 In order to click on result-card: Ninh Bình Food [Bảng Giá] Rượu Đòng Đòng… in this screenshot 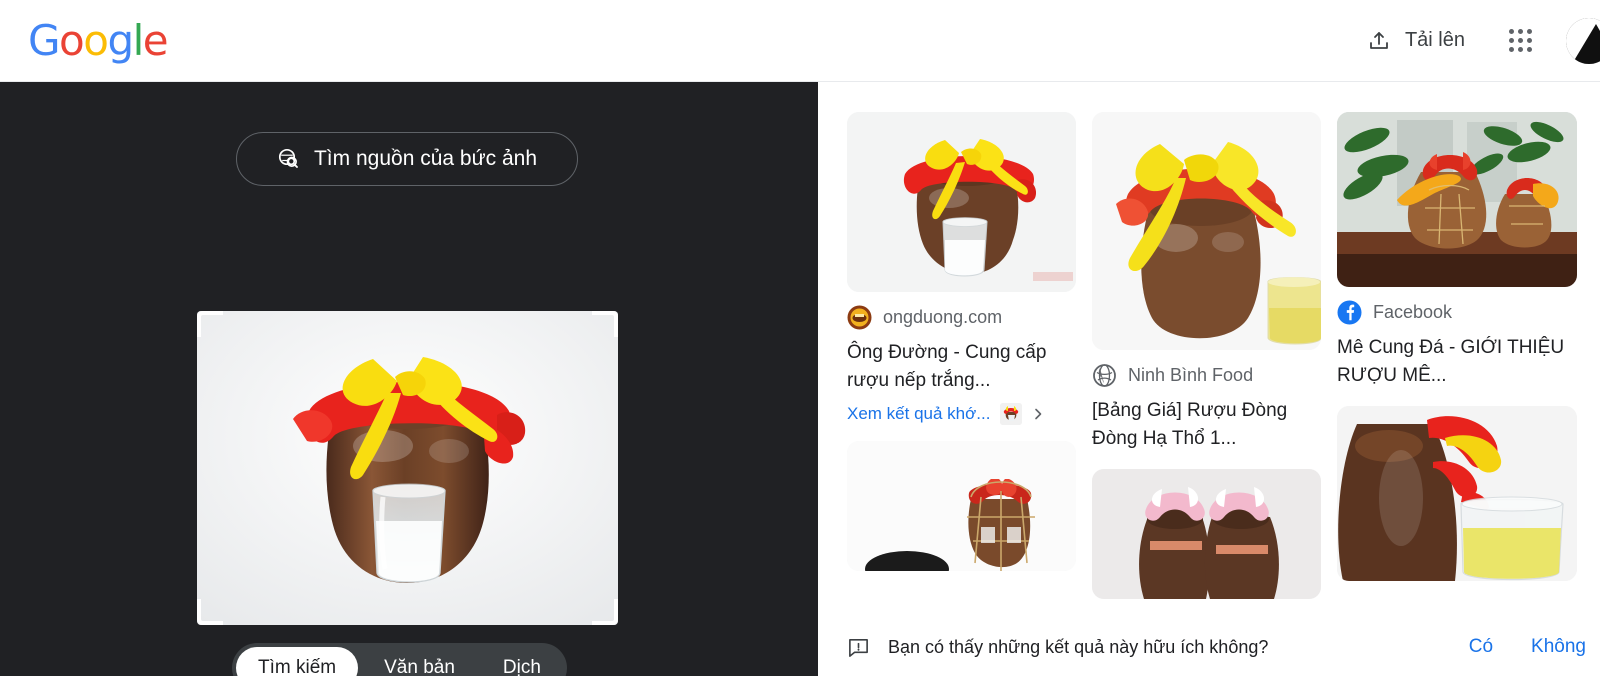, I will do `click(1206, 282)`.